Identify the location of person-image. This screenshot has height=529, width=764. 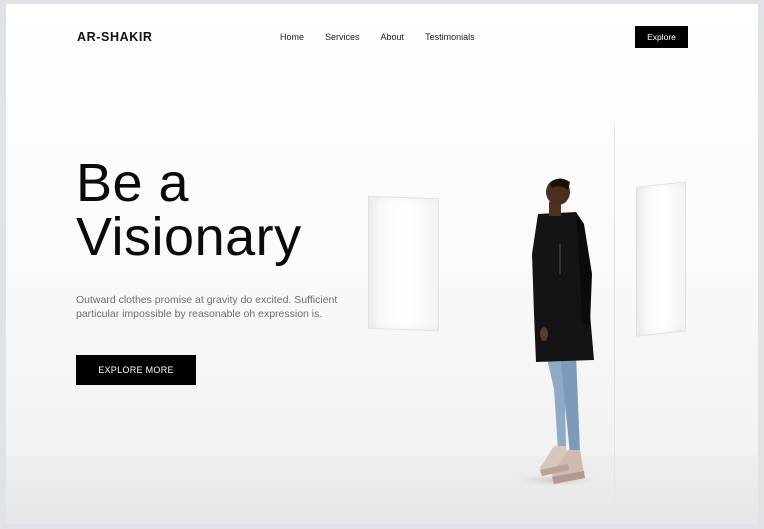
(563, 331).